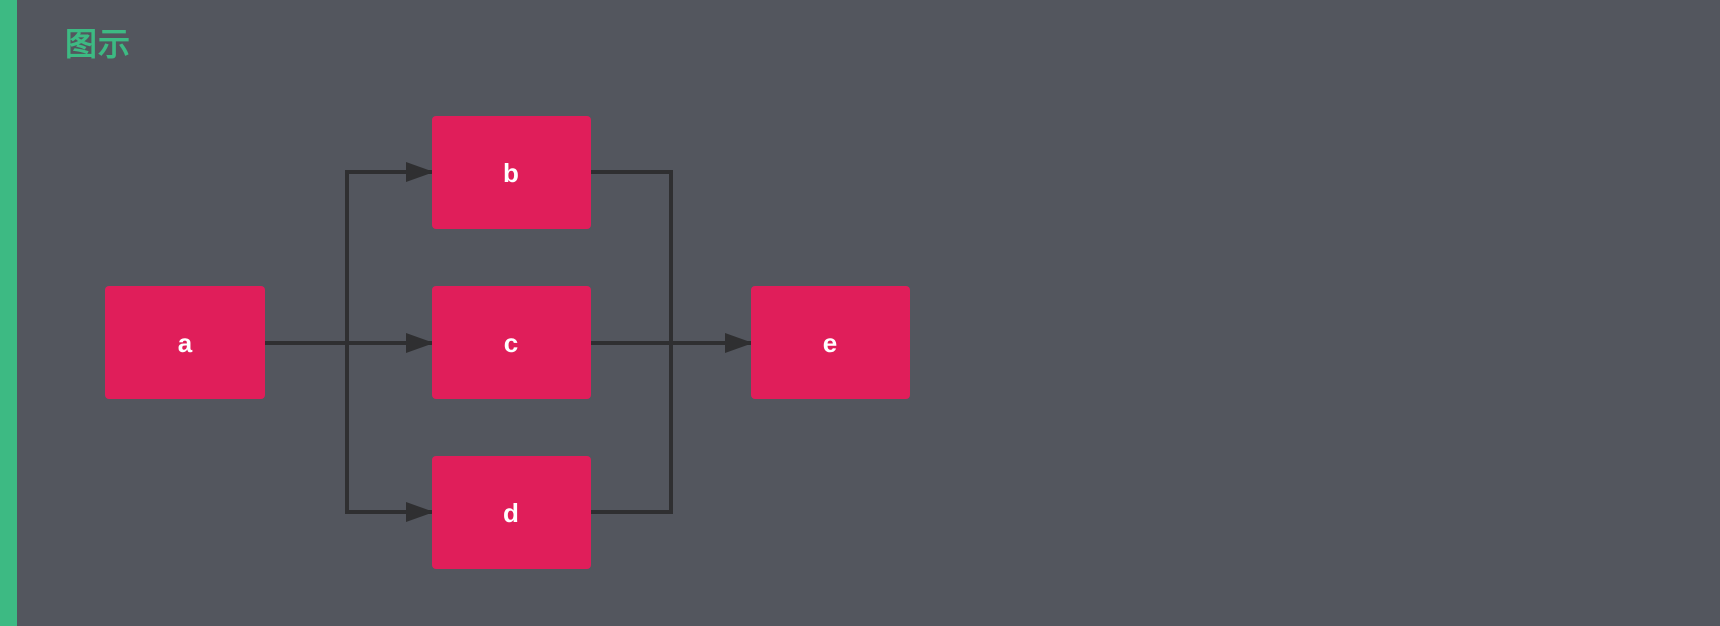 The height and width of the screenshot is (626, 1720). I want to click on node-a-label: a, so click(185, 343).